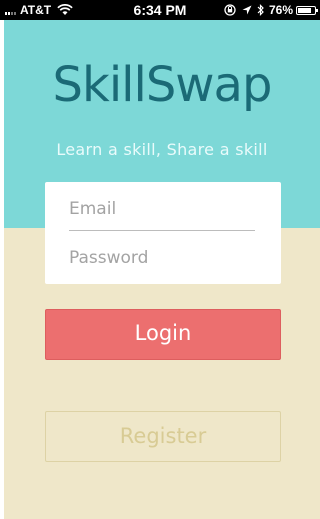 This screenshot has width=320, height=519. What do you see at coordinates (163, 436) in the screenshot?
I see `register-button: Register` at bounding box center [163, 436].